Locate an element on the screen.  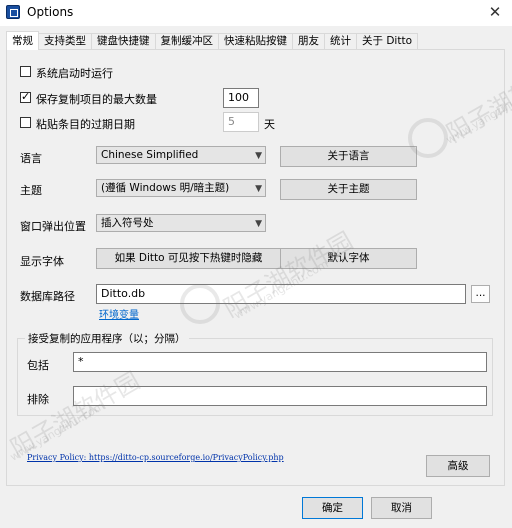
db-path-label: 数据库路径 is located at coordinates (47, 296).